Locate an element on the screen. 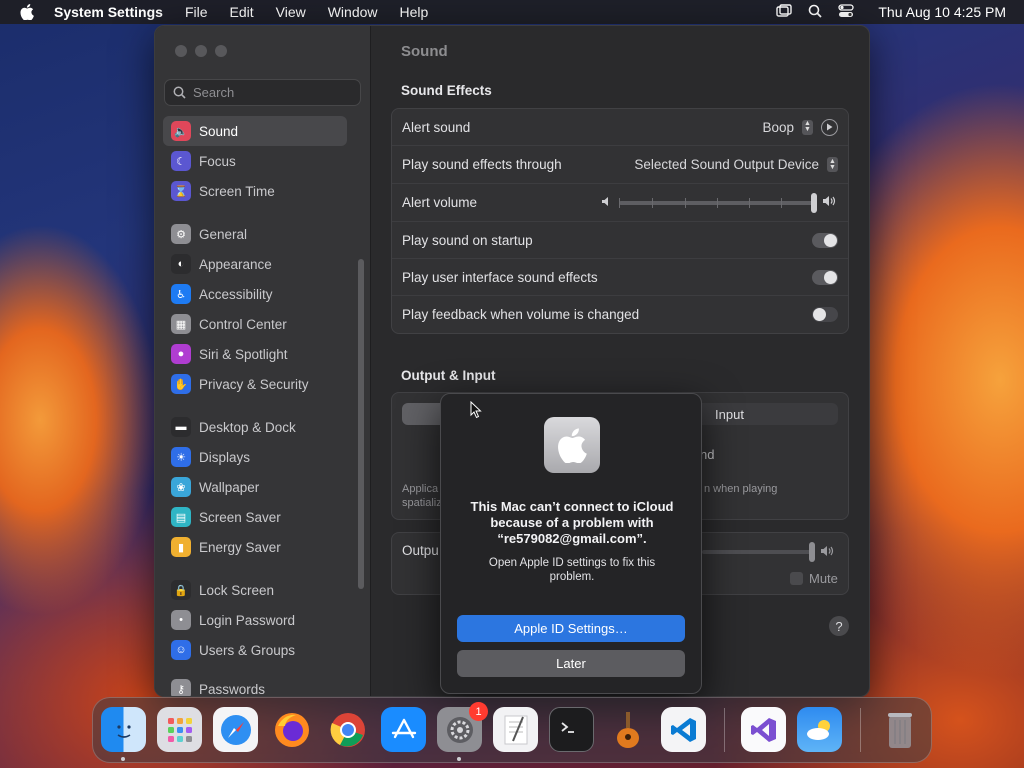 Image resolution: width=1024 pixels, height=768 pixels. spotlight-search-icon is located at coordinates (815, 12).